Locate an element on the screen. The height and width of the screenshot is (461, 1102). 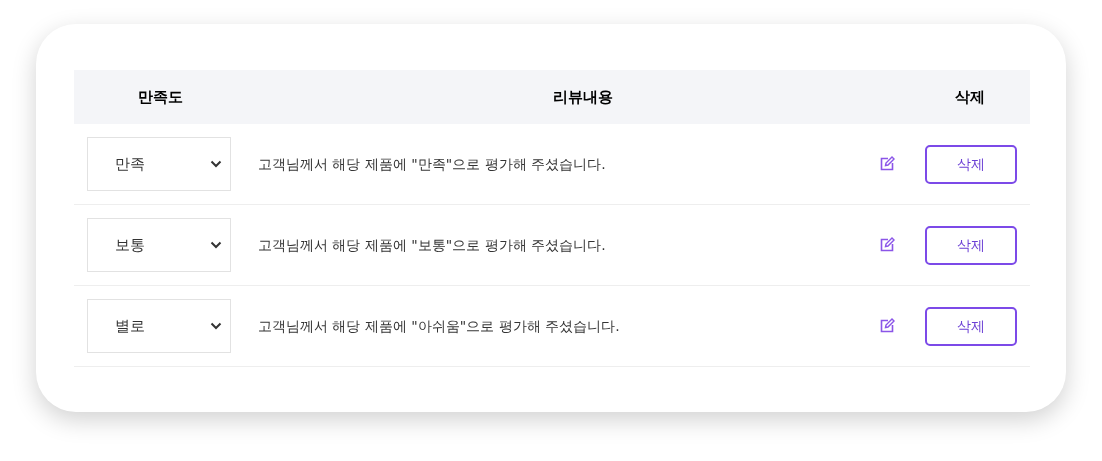
rating-dropdown: 만족 is located at coordinates (159, 164).